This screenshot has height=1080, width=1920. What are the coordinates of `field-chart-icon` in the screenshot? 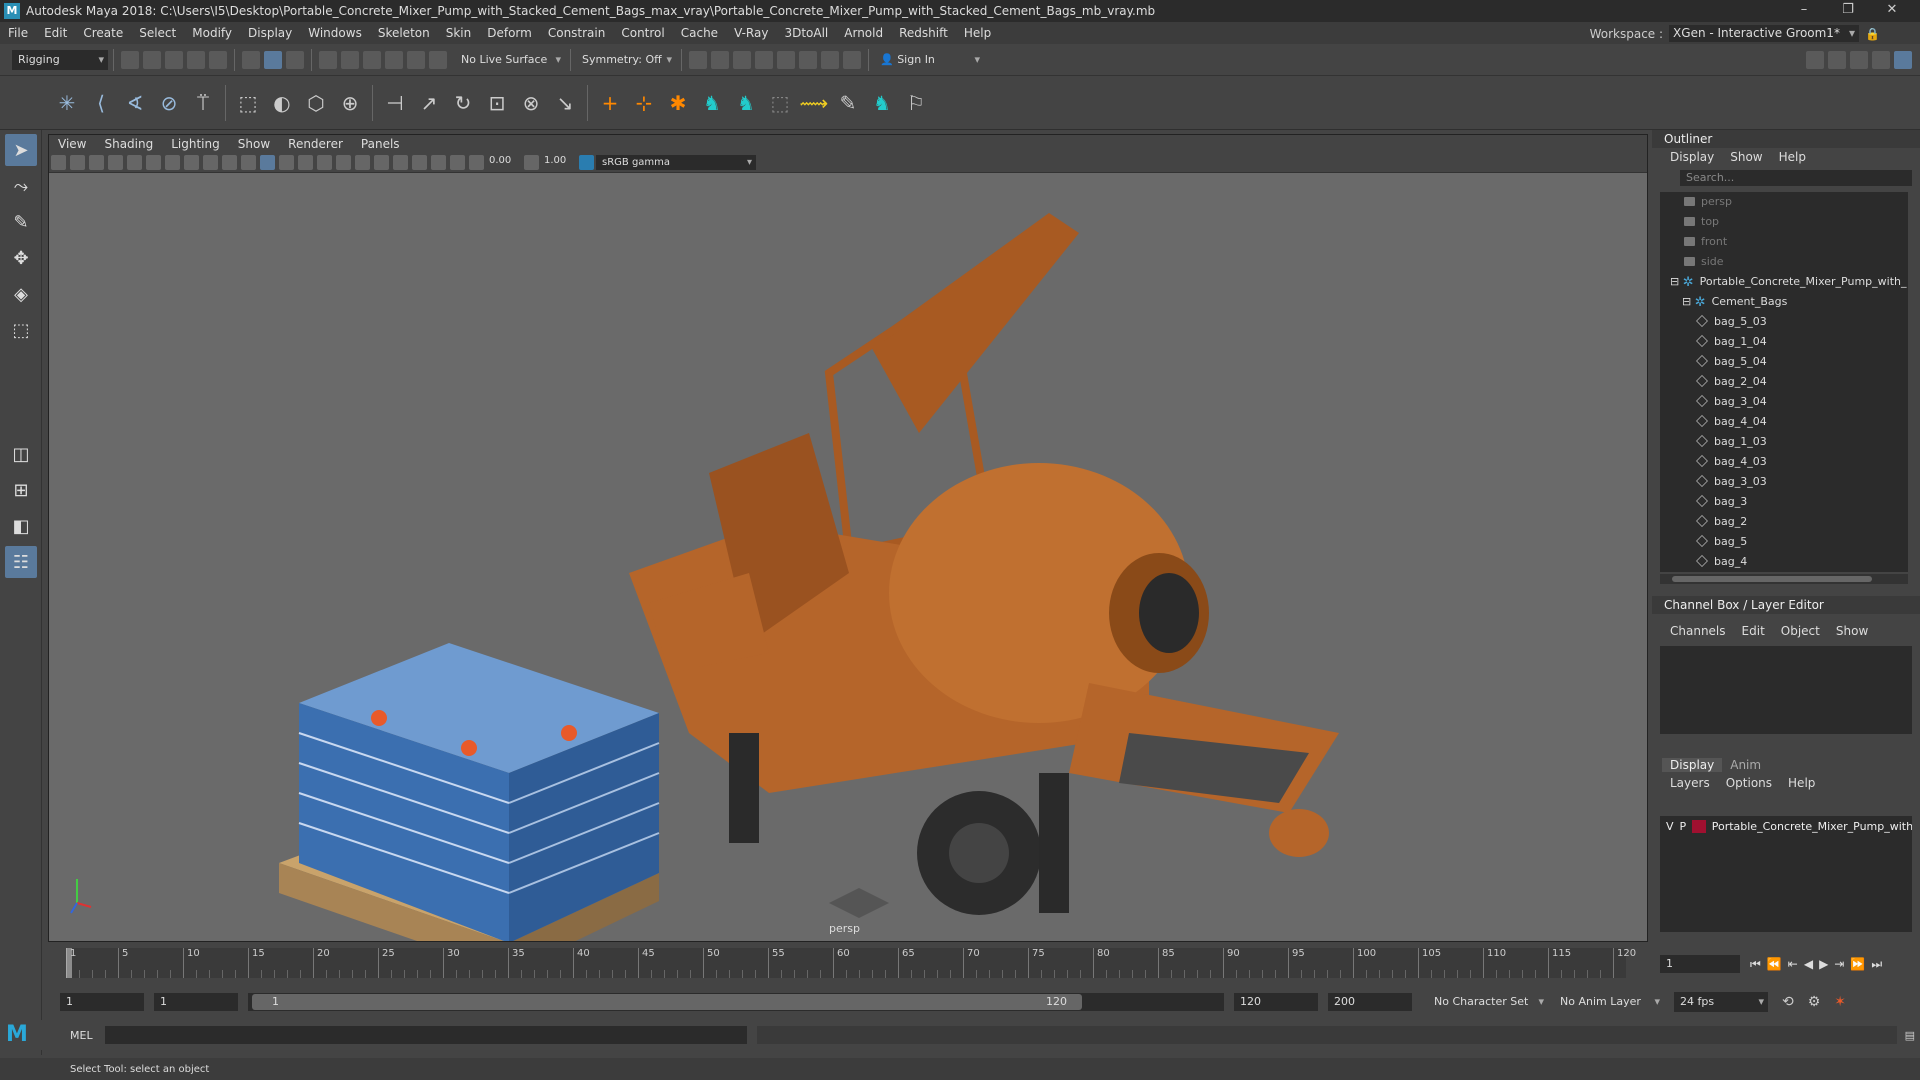 It's located at (191, 162).